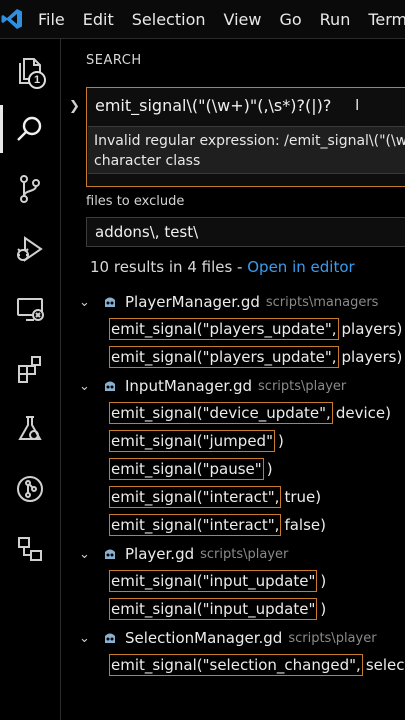 This screenshot has height=720, width=405. Describe the element at coordinates (135, 201) in the screenshot. I see `files-to-exclude-label: files to exclude` at that location.